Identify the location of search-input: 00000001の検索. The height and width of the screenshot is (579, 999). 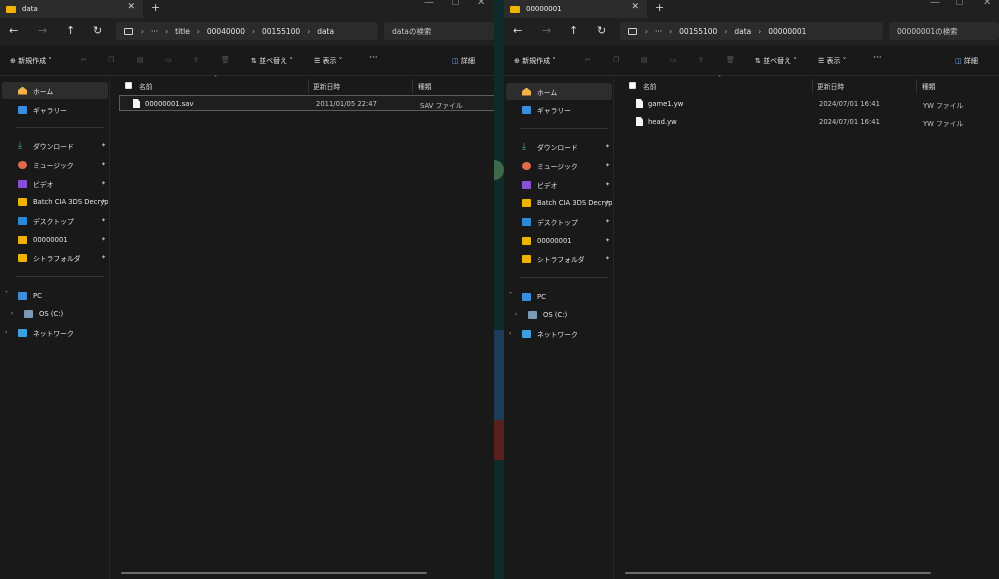
(944, 31).